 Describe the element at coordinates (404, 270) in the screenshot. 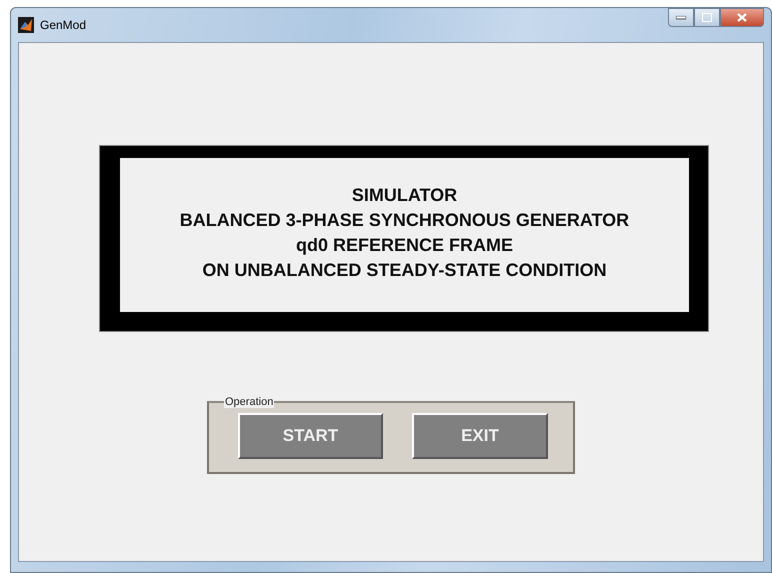

I see `title-text: ON UNBALANCED STEADY-STATE CONDITION` at that location.